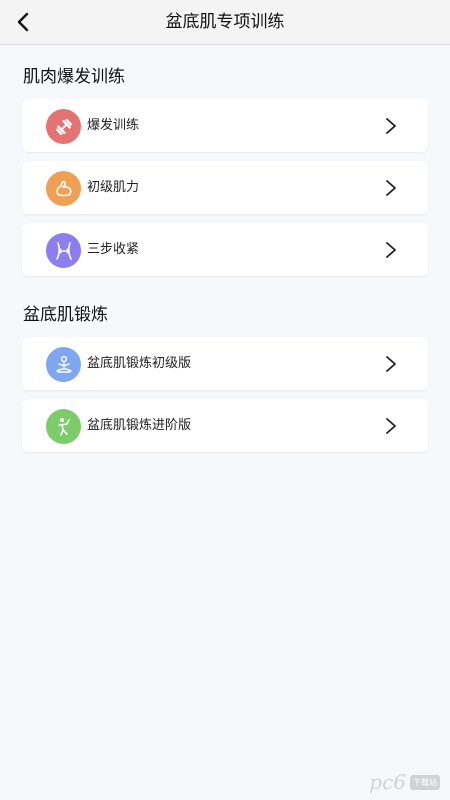  I want to click on list-item-pelvic-advanced: 盆底肌锻炼进阶版, so click(225, 425).